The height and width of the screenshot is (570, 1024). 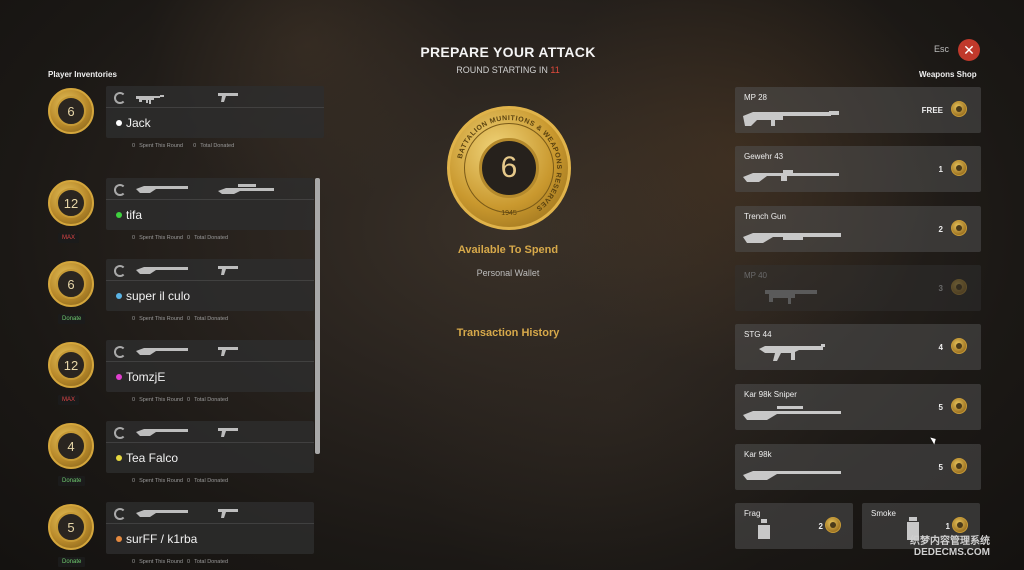 What do you see at coordinates (948, 74) in the screenshot?
I see `weapons-shop-label: Weapons Shop` at bounding box center [948, 74].